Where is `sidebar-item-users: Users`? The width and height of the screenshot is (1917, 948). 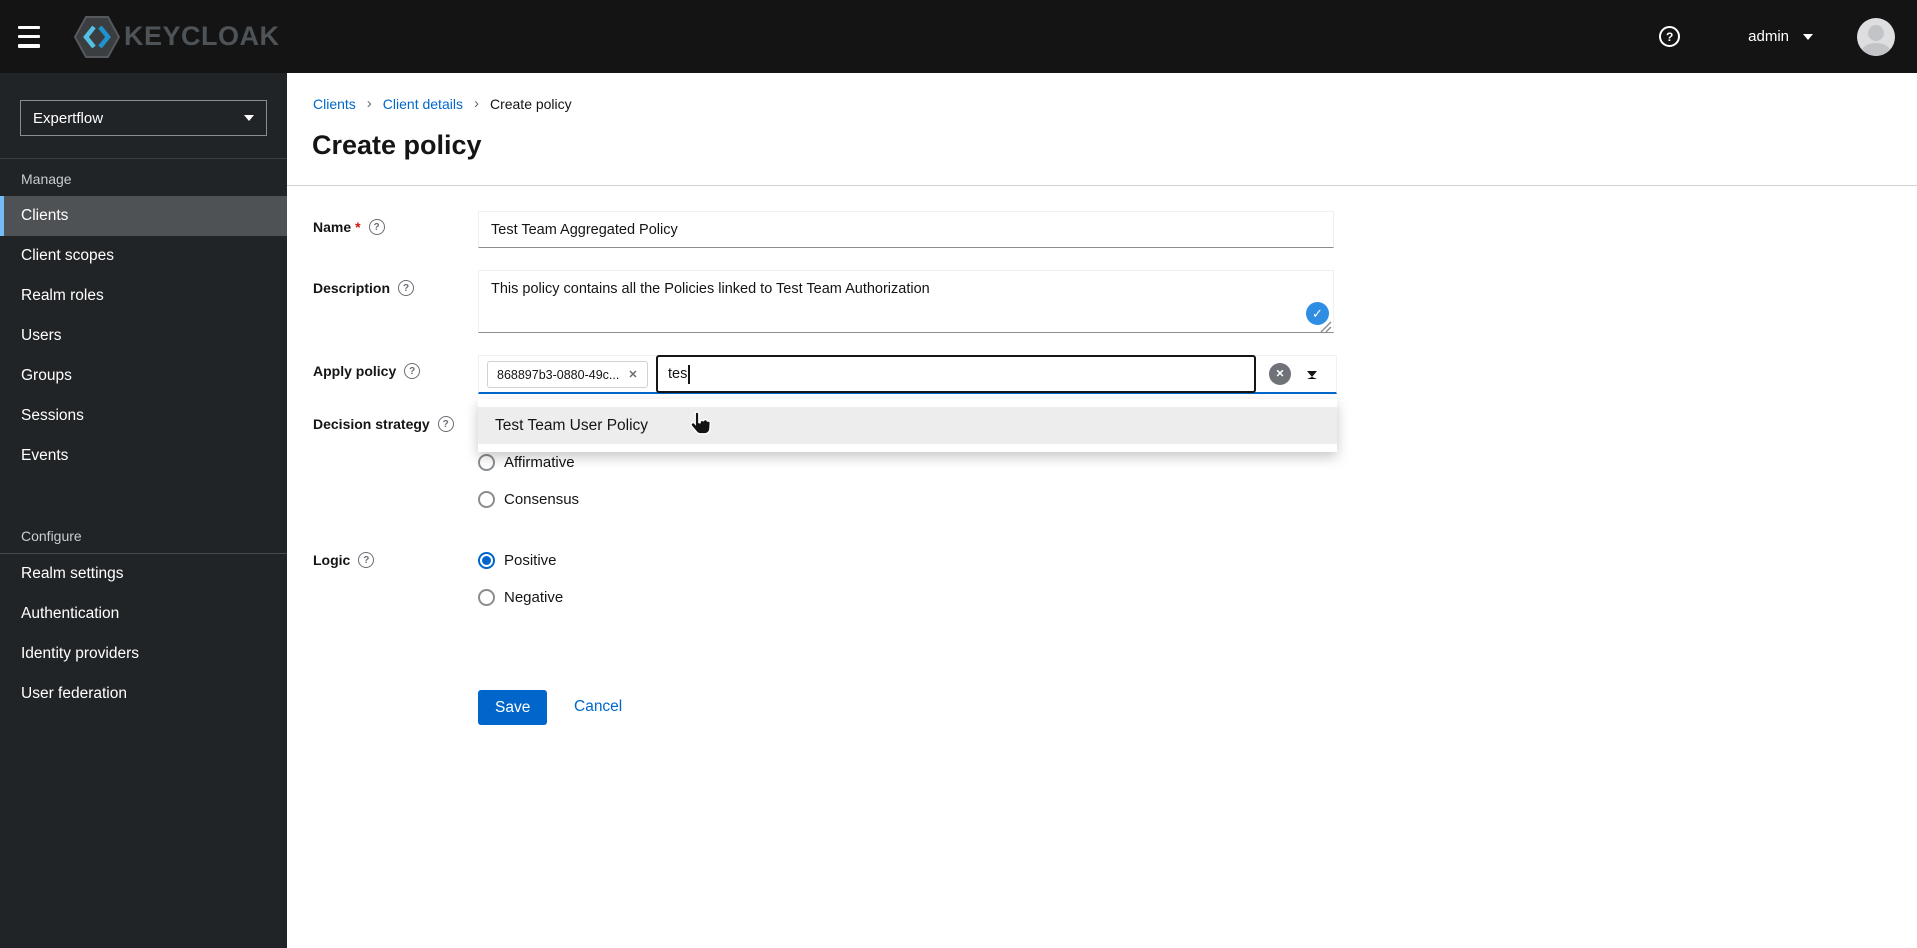 sidebar-item-users: Users is located at coordinates (143, 336).